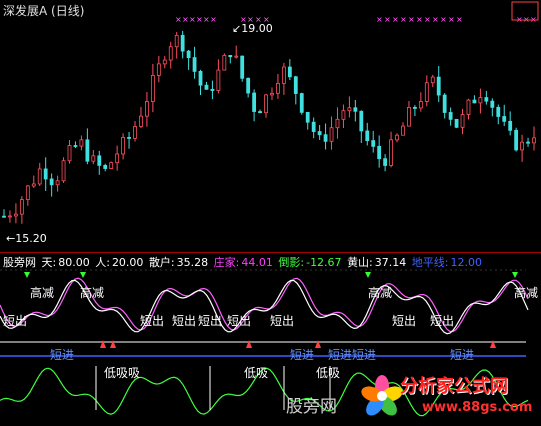  I want to click on indicator-item-value: 80.00, so click(74, 262).